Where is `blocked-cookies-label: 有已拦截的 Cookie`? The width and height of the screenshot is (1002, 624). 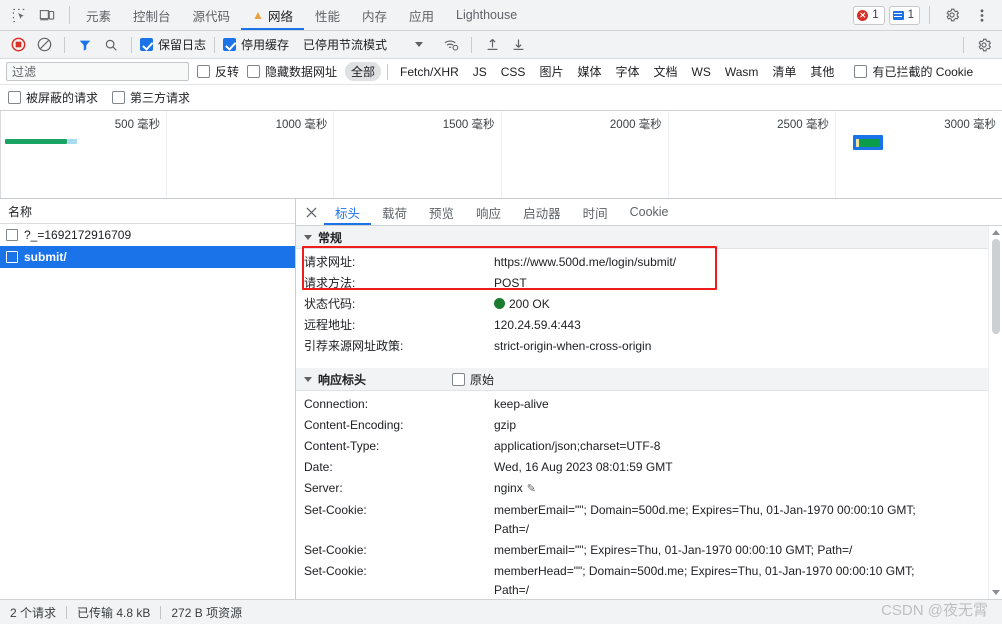 blocked-cookies-label: 有已拦截的 Cookie is located at coordinates (923, 72).